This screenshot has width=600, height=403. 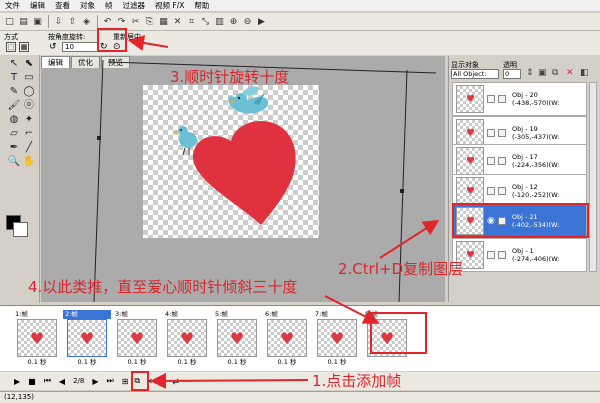 I want to click on arrow-step4, so click(x=352, y=309).